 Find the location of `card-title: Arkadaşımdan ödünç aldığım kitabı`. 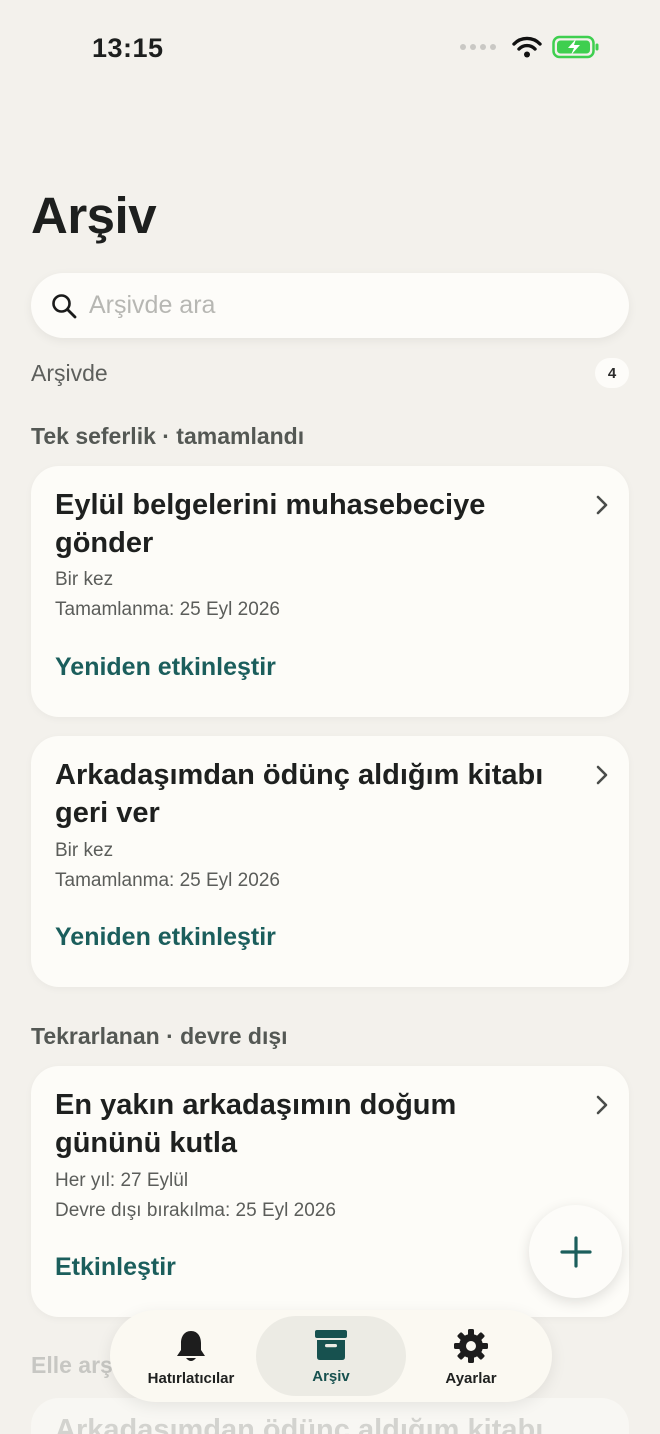

card-title: Arkadaşımdan ödünç aldığım kitabı is located at coordinates (299, 1424).